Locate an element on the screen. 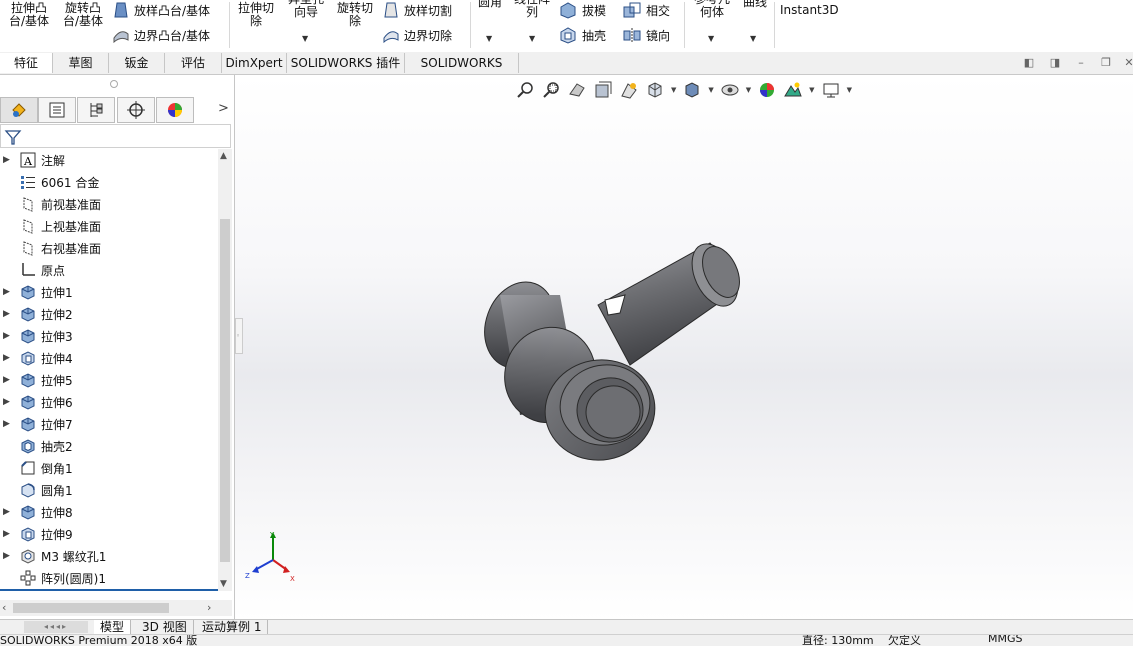  display-manager-tab is located at coordinates (175, 110).